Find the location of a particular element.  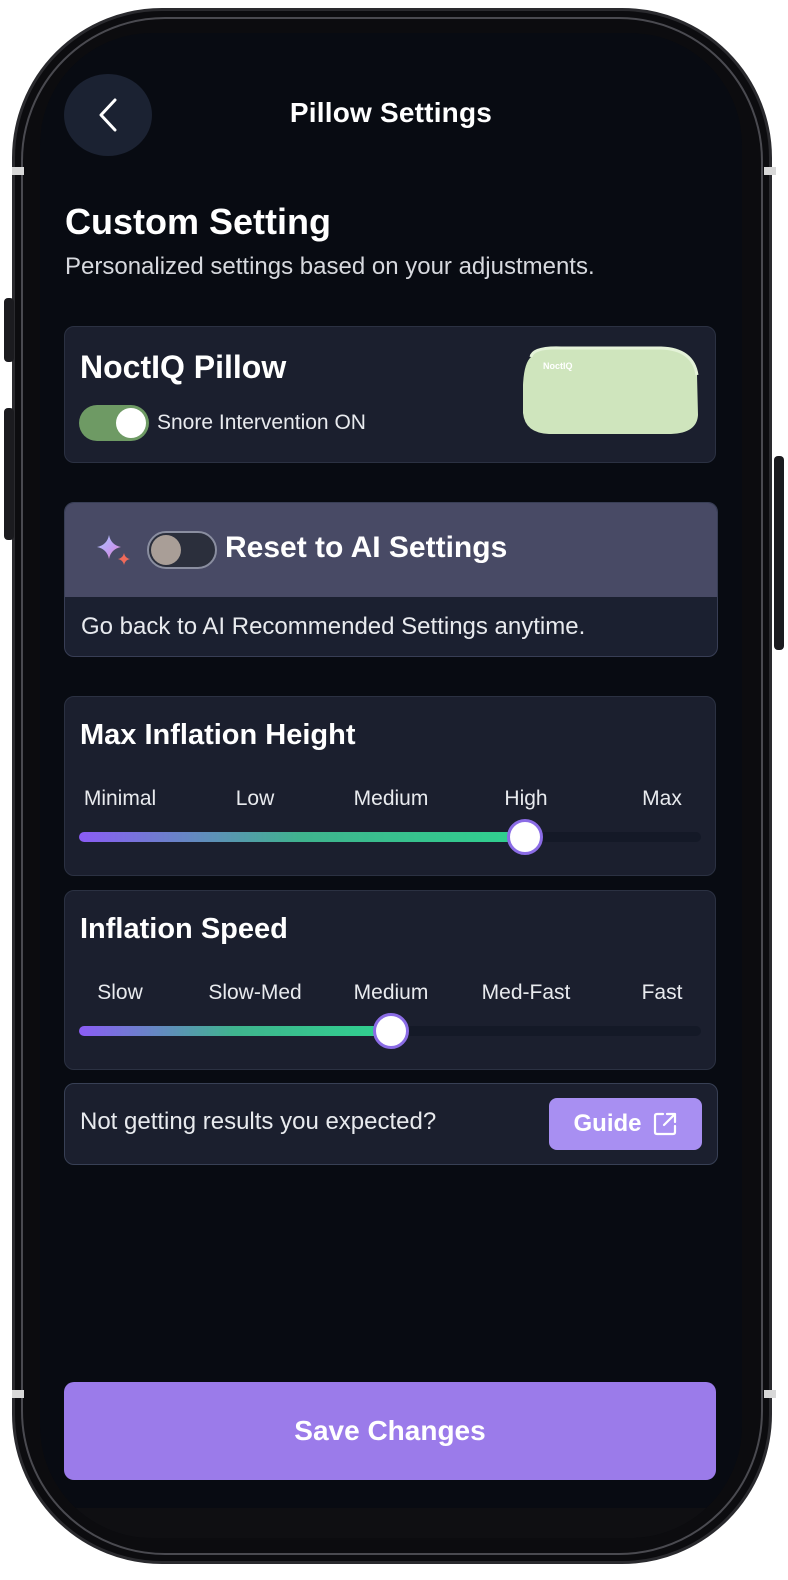

phone-volume-button is located at coordinates (9, 474).